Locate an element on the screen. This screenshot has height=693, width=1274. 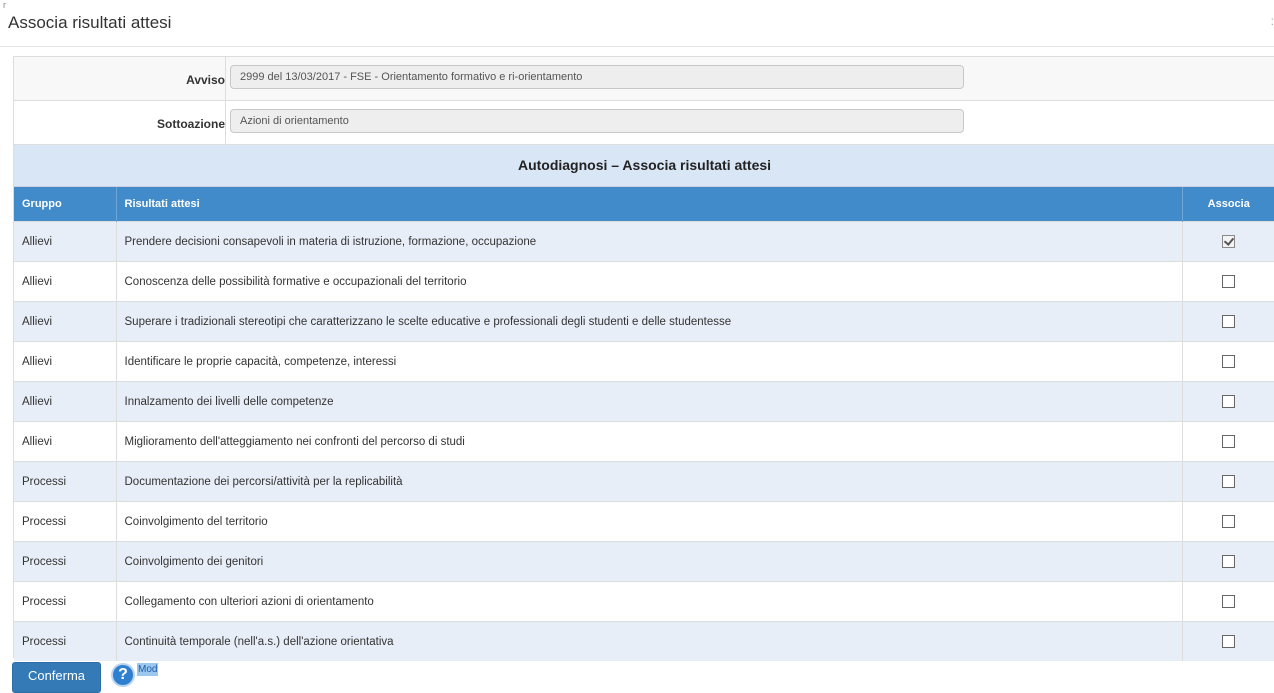
avviso-label: Avviso is located at coordinates (205, 80).